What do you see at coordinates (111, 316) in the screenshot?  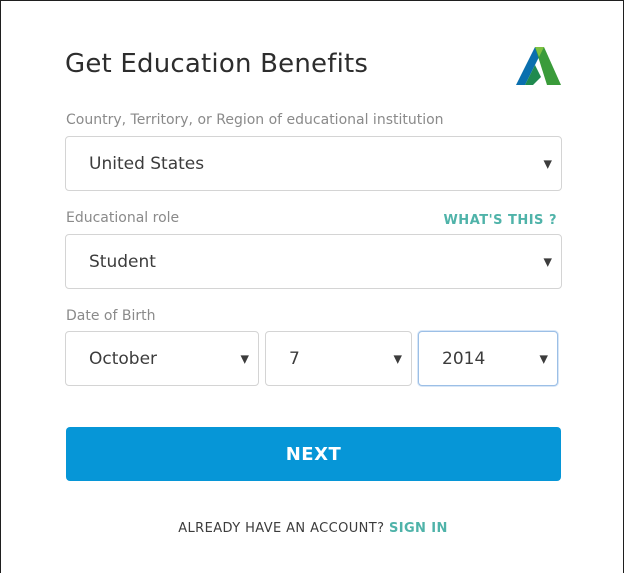 I see `dob-label: Date of Birth` at bounding box center [111, 316].